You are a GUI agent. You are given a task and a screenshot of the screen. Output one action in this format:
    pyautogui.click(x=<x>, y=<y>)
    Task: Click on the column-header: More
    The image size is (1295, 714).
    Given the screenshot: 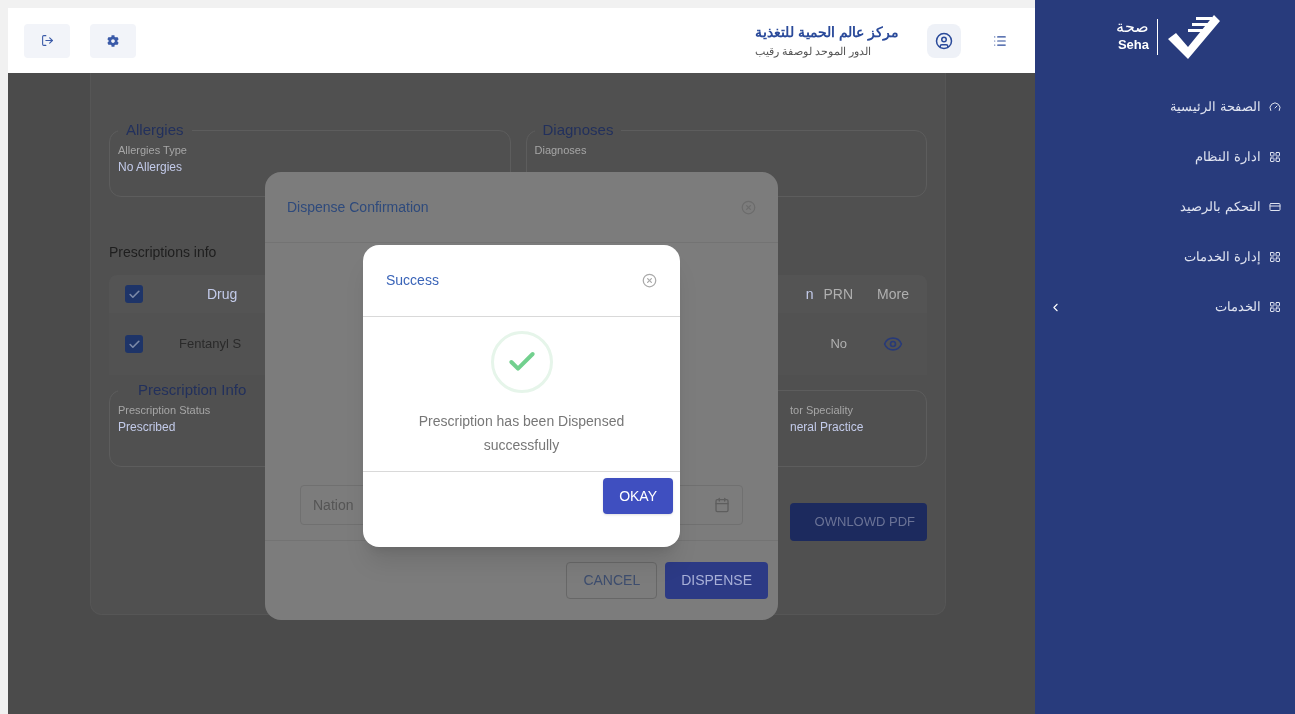 What is the action you would take?
    pyautogui.click(x=893, y=294)
    